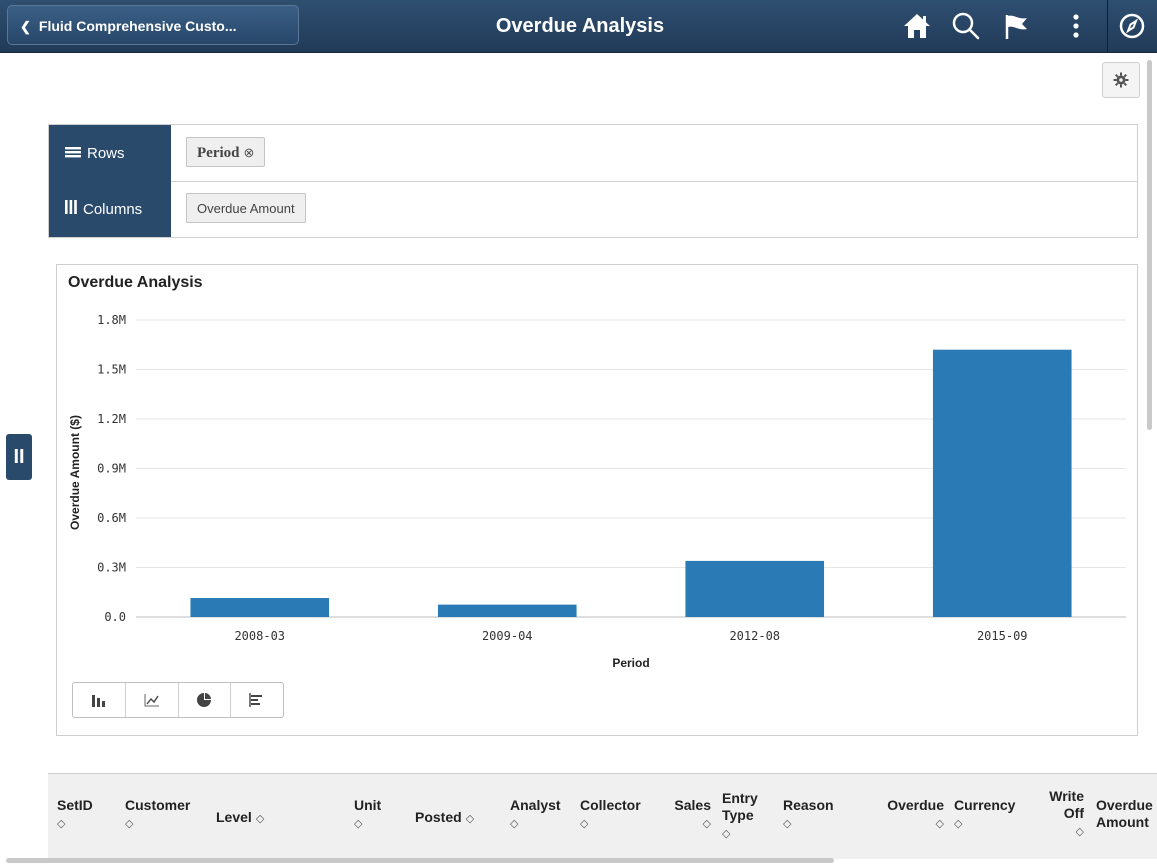  Describe the element at coordinates (157, 815) in the screenshot. I see `column-header-customer: Customer ◇` at that location.